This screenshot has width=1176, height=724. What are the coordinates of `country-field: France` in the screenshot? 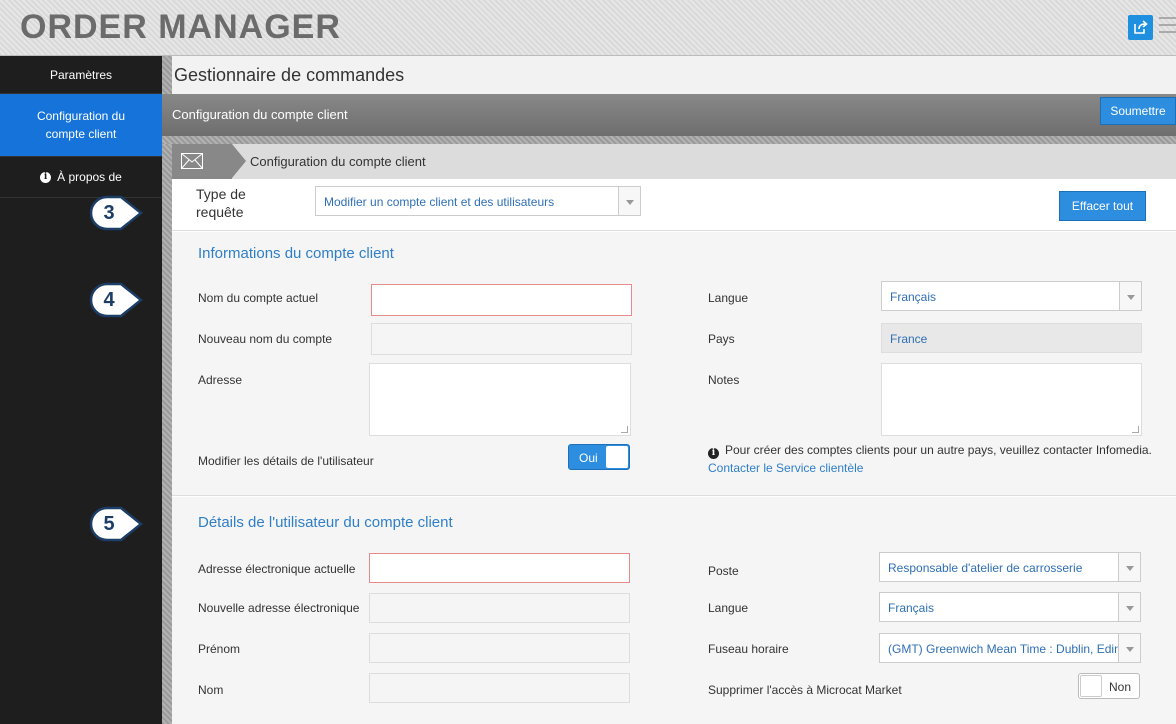 It's located at (1011, 338).